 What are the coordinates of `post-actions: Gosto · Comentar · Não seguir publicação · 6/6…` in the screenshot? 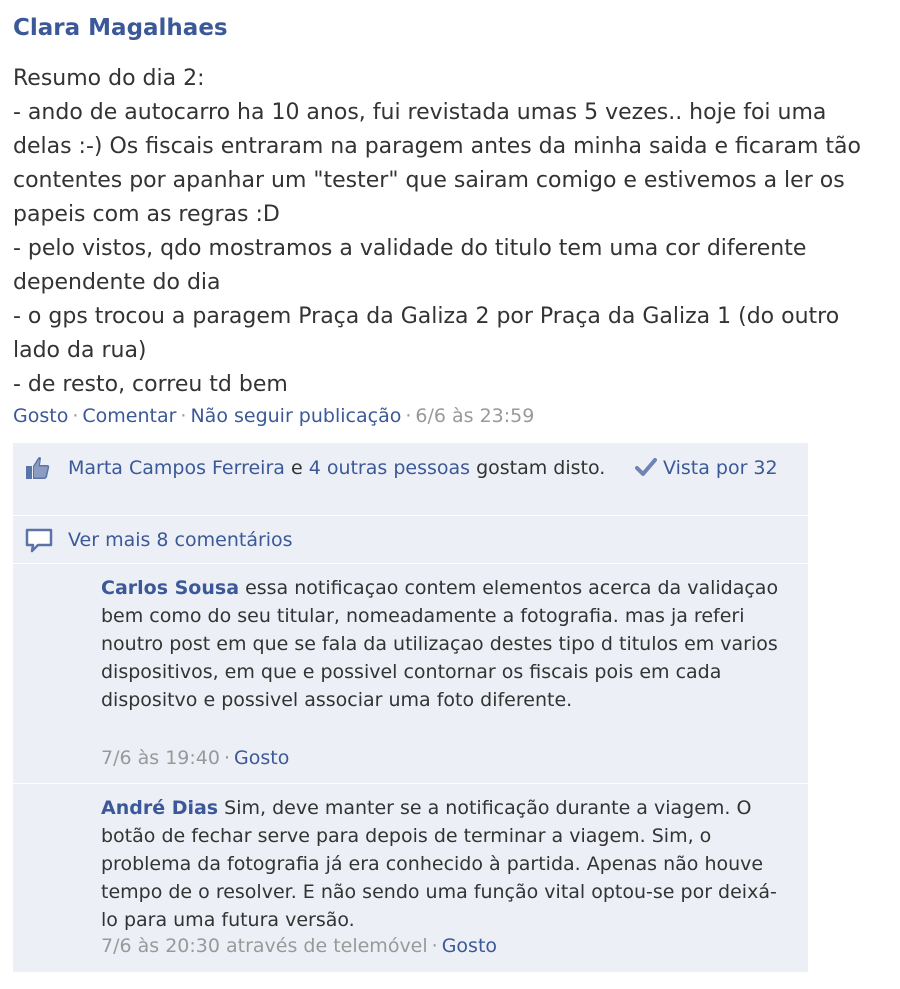 It's located at (273, 416).